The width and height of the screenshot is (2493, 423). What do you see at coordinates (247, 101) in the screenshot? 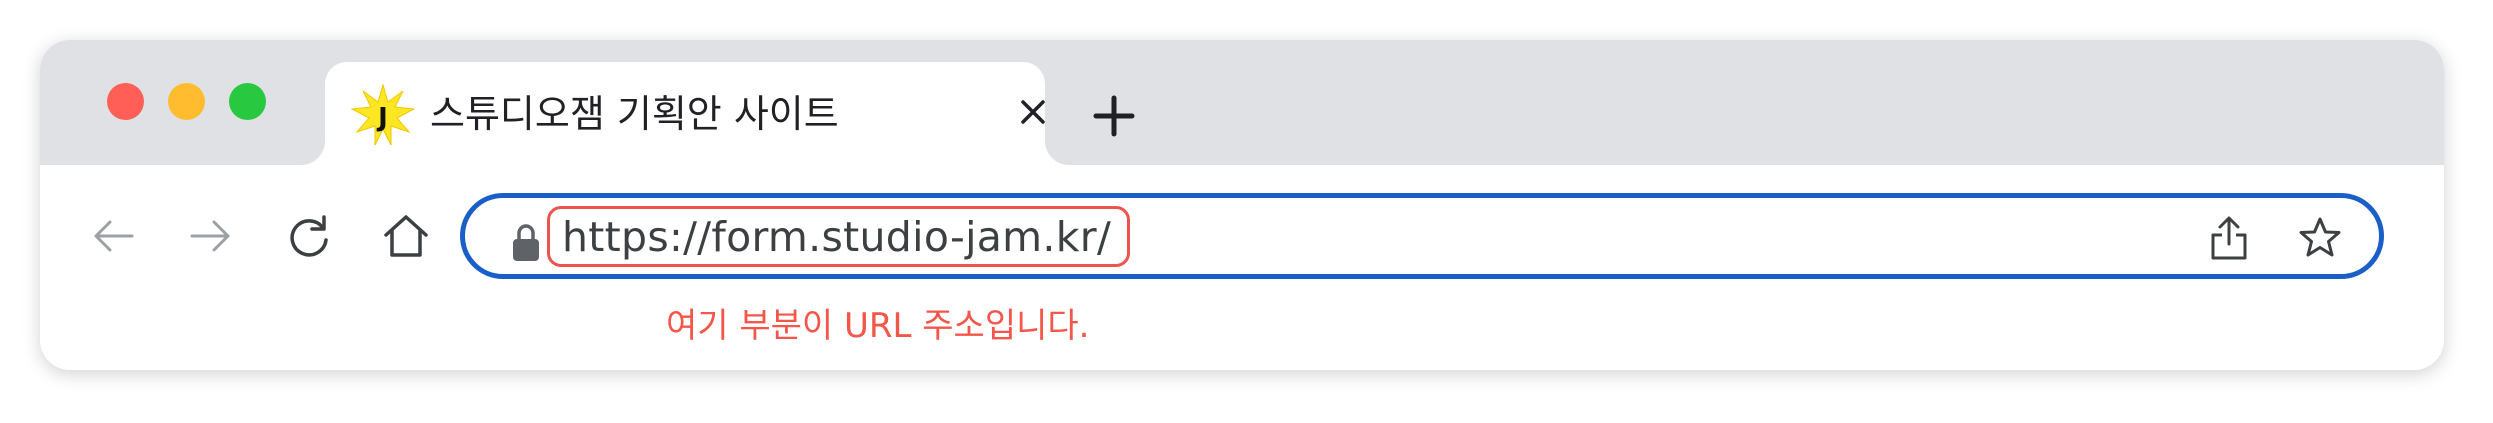
I see `maximize-window-button` at bounding box center [247, 101].